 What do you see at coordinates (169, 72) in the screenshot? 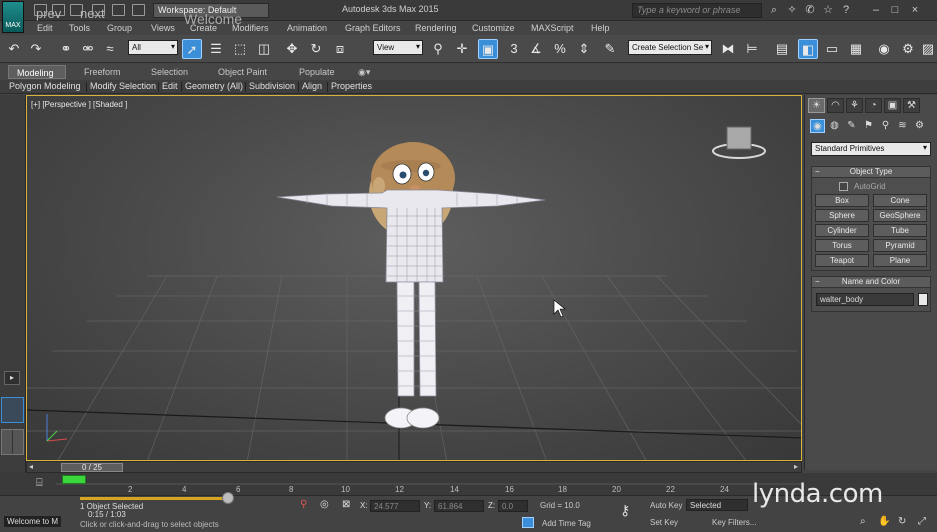
I see `tab-selection: Selection` at bounding box center [169, 72].